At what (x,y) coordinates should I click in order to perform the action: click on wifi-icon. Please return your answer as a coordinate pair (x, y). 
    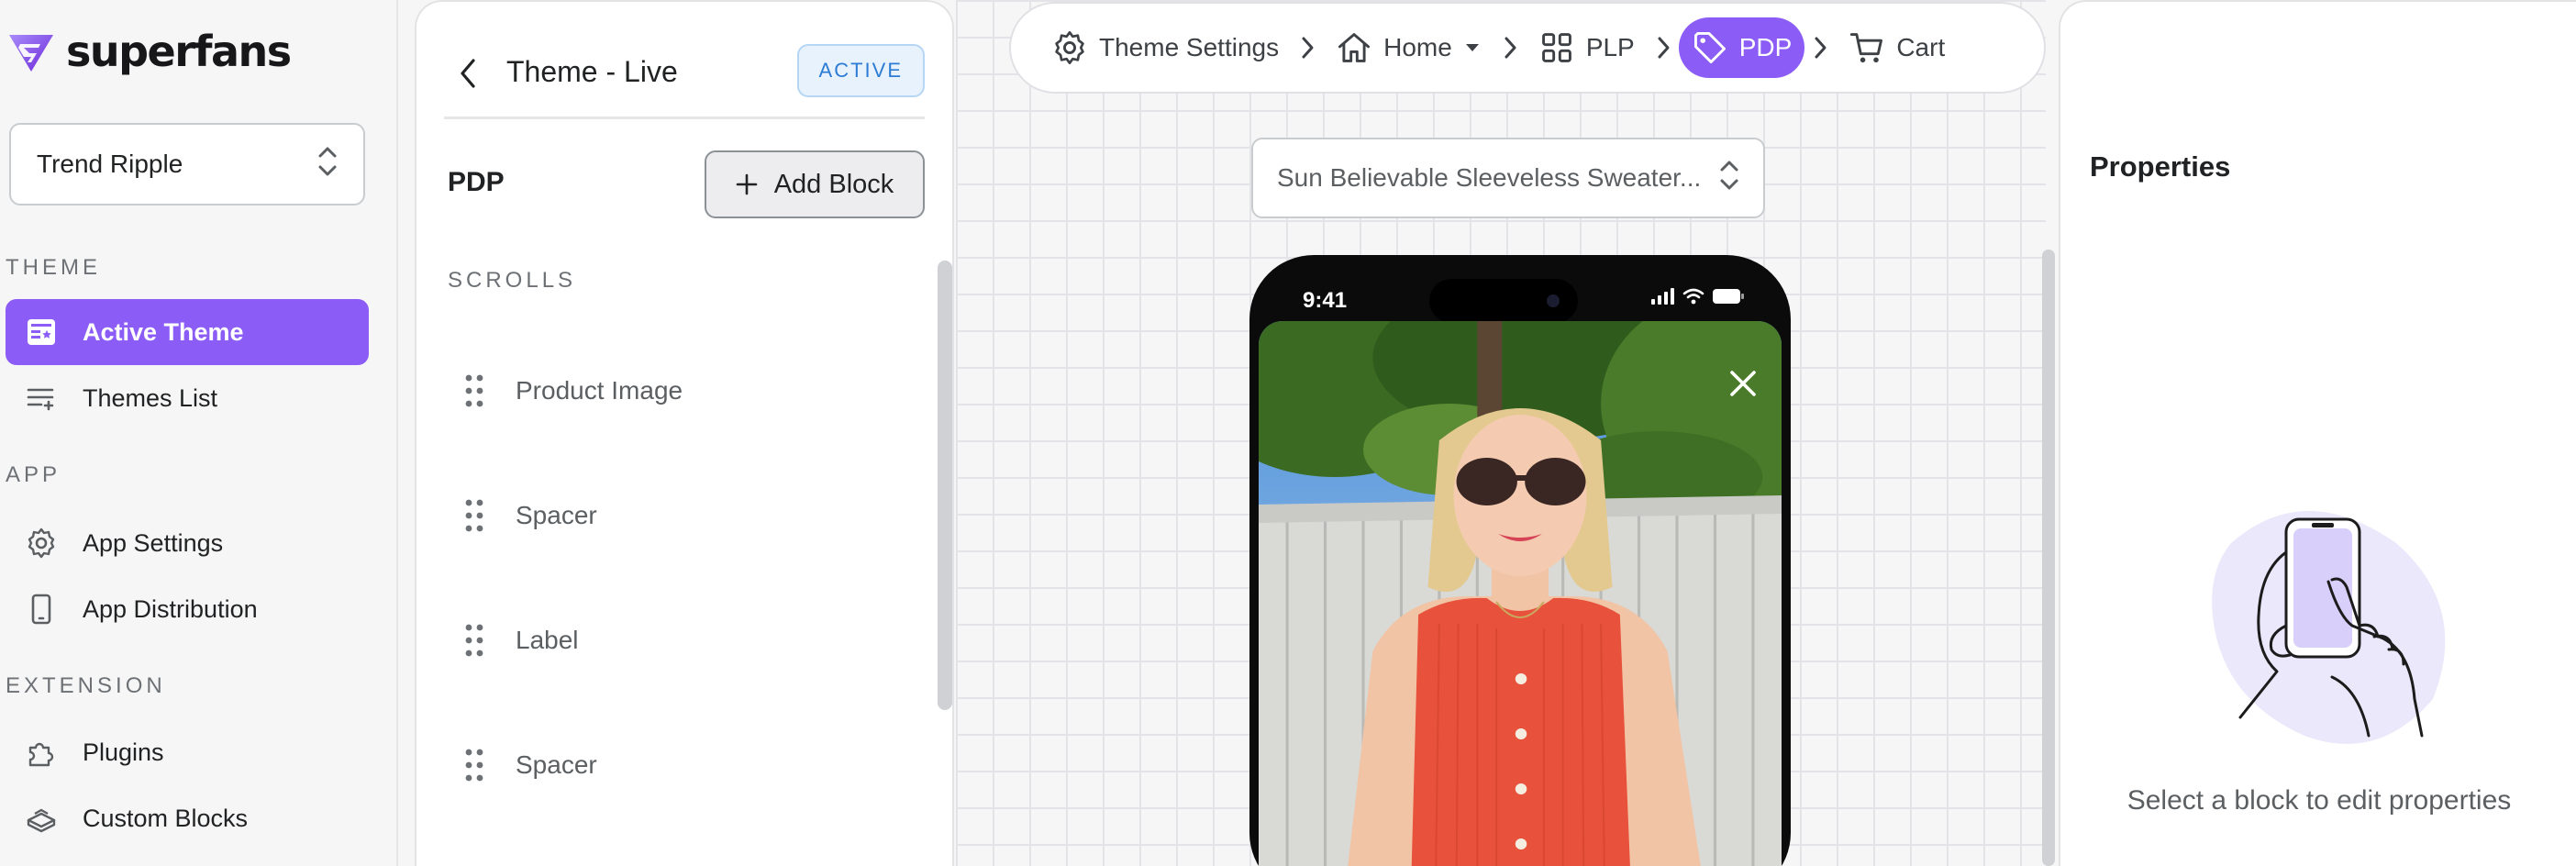
    Looking at the image, I should click on (1693, 296).